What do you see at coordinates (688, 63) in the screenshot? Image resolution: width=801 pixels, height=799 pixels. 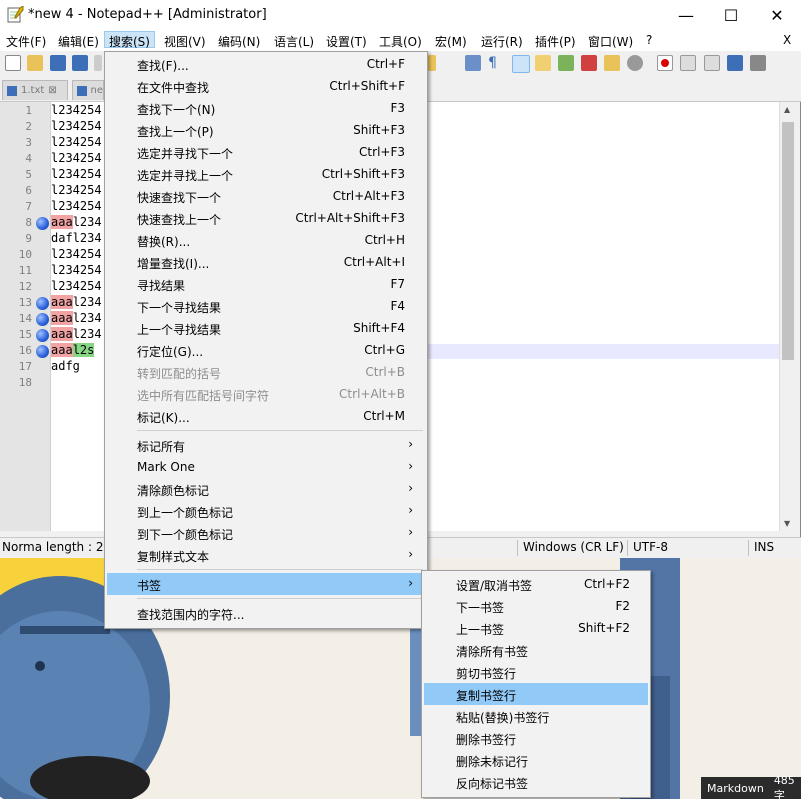 I see `stop-macro-icon` at bounding box center [688, 63].